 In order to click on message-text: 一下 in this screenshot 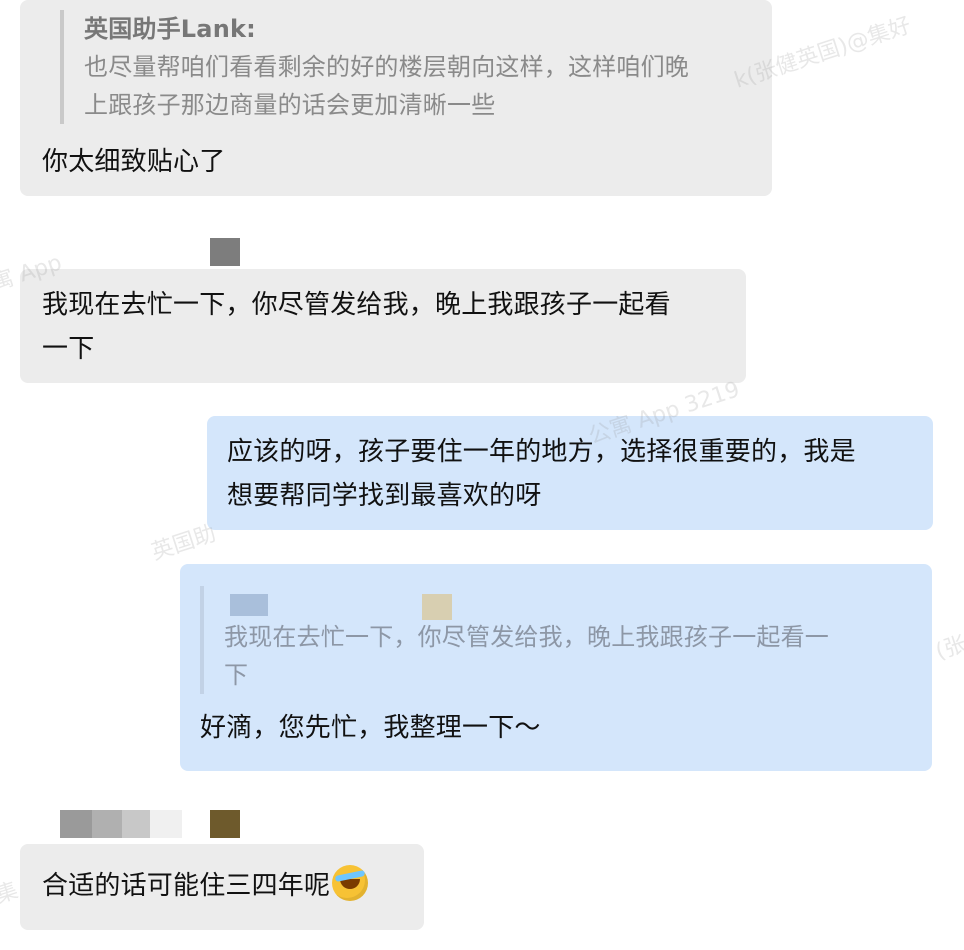, I will do `click(68, 349)`.